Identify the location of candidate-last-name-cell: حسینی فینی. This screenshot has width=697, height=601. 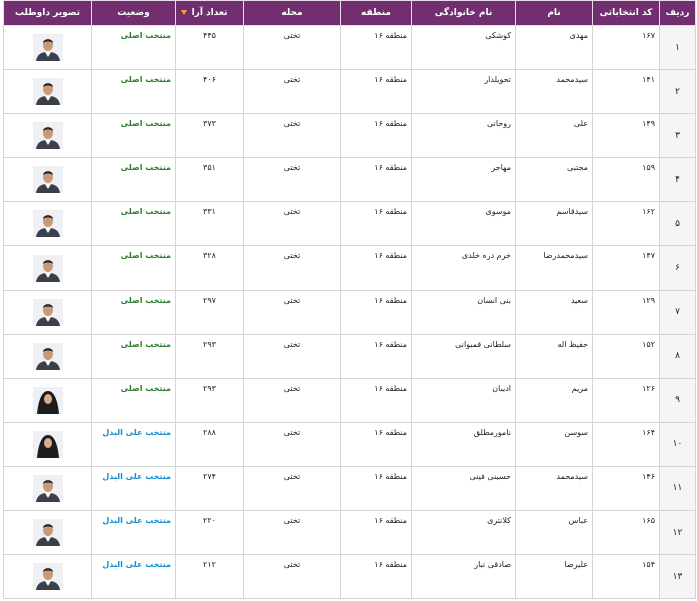
(463, 488).